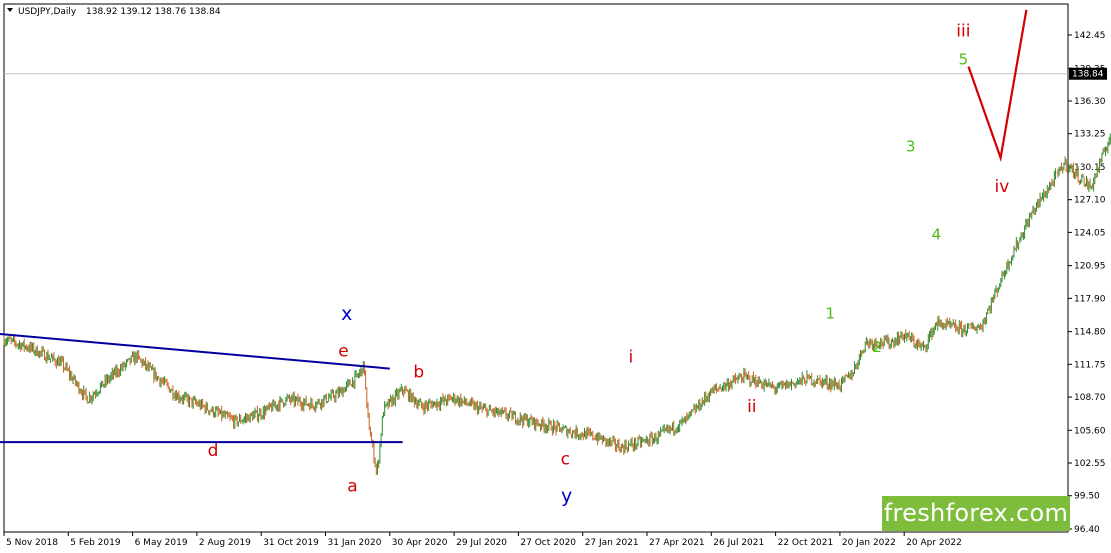 The width and height of the screenshot is (1111, 553). What do you see at coordinates (291, 543) in the screenshot?
I see `x-tick-label: 31 Oct 2019` at bounding box center [291, 543].